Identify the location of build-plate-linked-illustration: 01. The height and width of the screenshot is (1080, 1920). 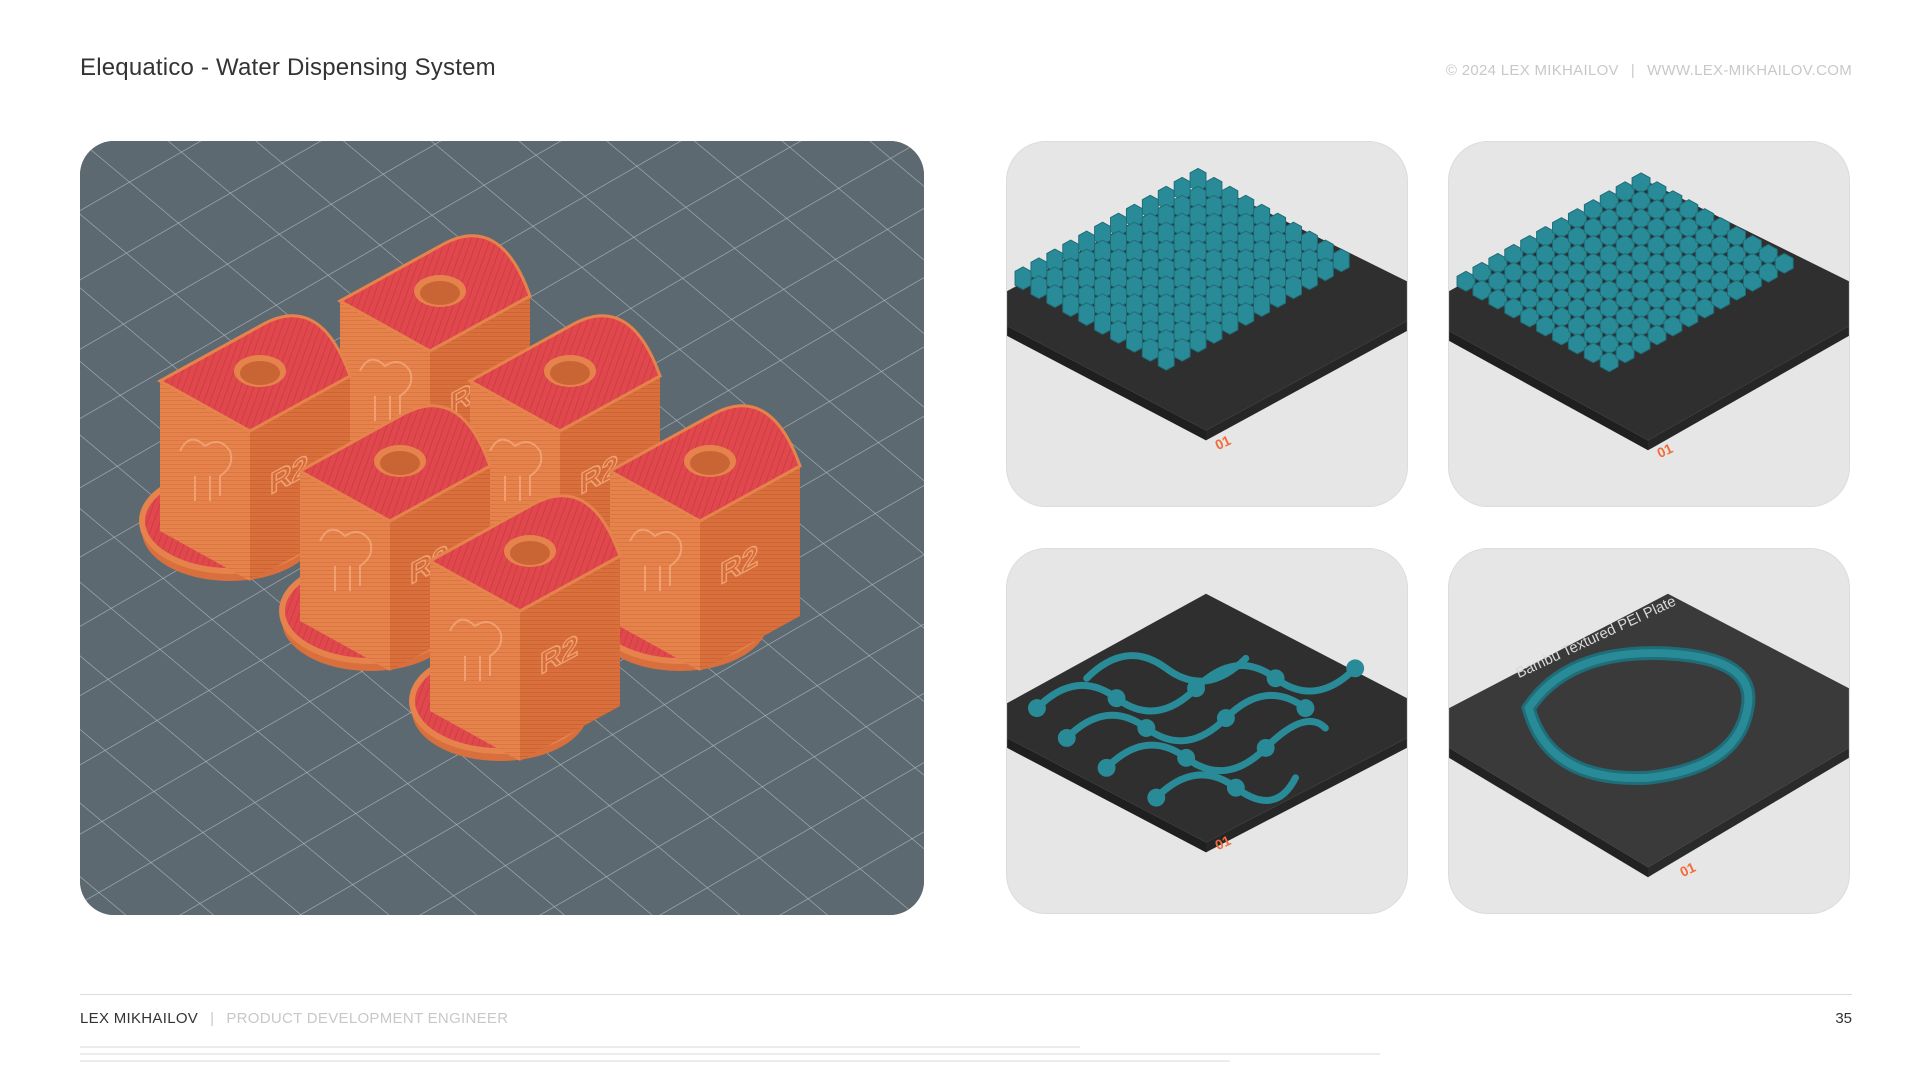
(1207, 723).